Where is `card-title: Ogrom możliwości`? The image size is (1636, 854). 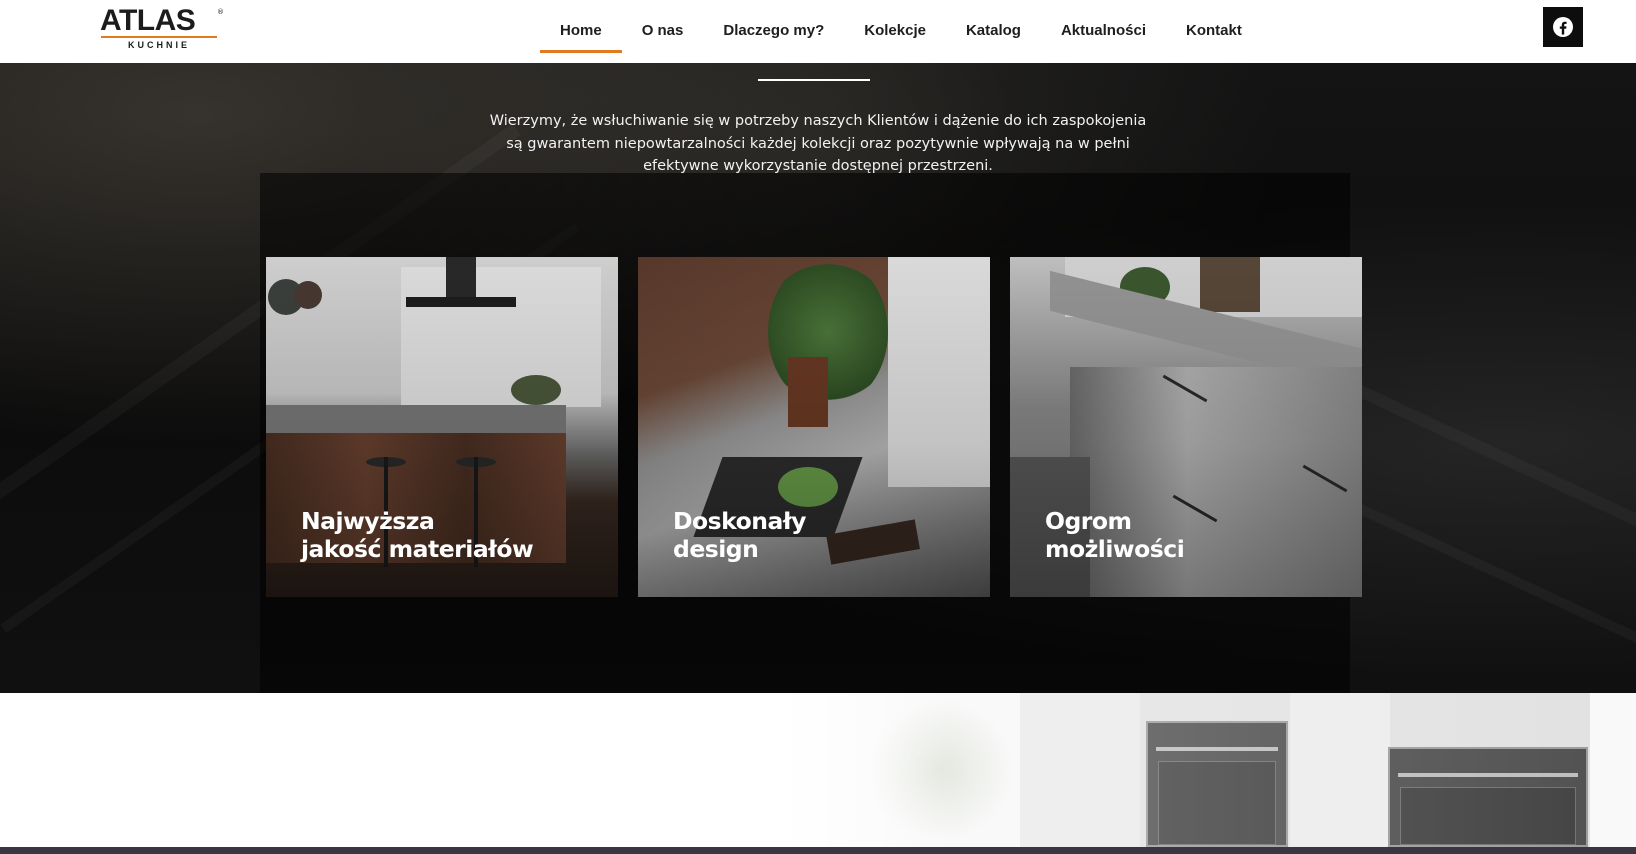 card-title: Ogrom możliwości is located at coordinates (1115, 535).